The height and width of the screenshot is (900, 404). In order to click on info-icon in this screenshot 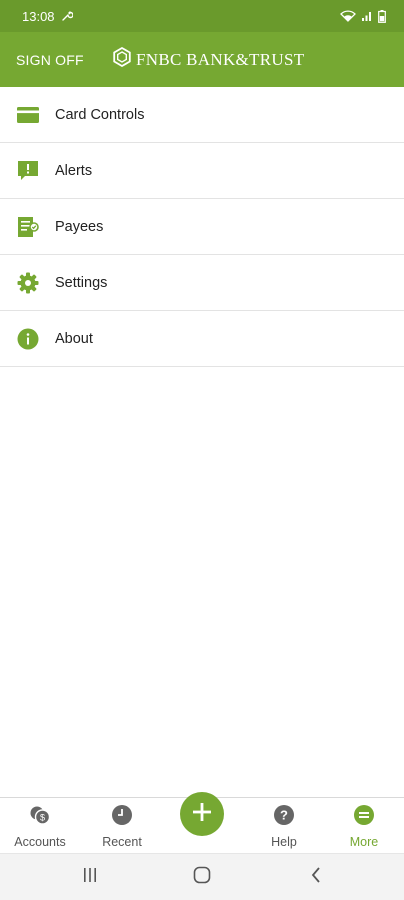, I will do `click(28, 339)`.